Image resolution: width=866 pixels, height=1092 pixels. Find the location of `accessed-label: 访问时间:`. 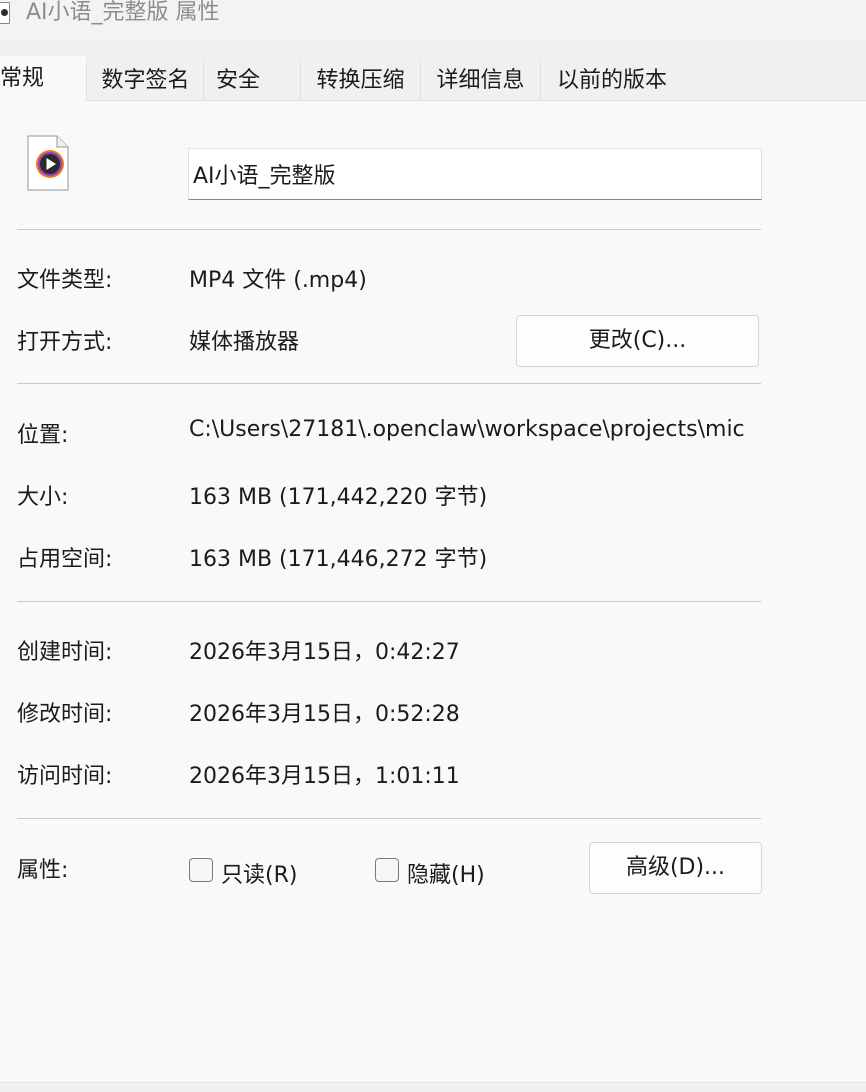

accessed-label: 访问时间: is located at coordinates (65, 776).